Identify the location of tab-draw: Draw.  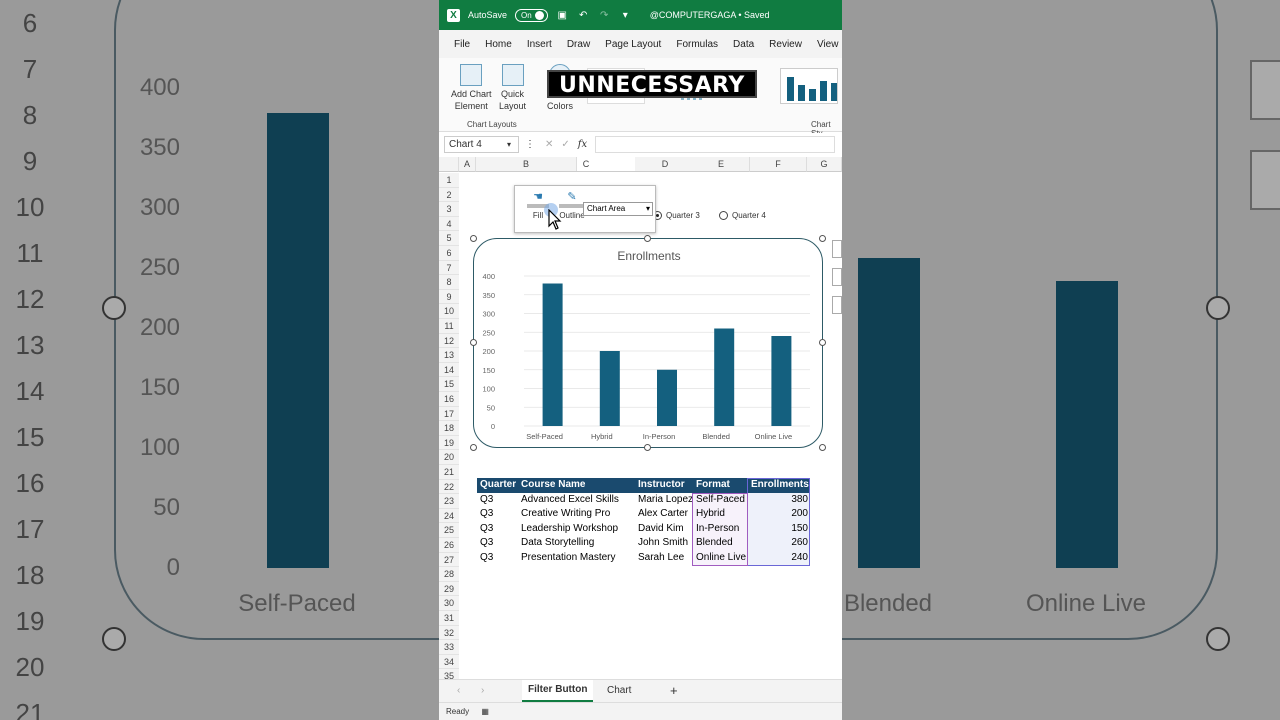
(578, 44).